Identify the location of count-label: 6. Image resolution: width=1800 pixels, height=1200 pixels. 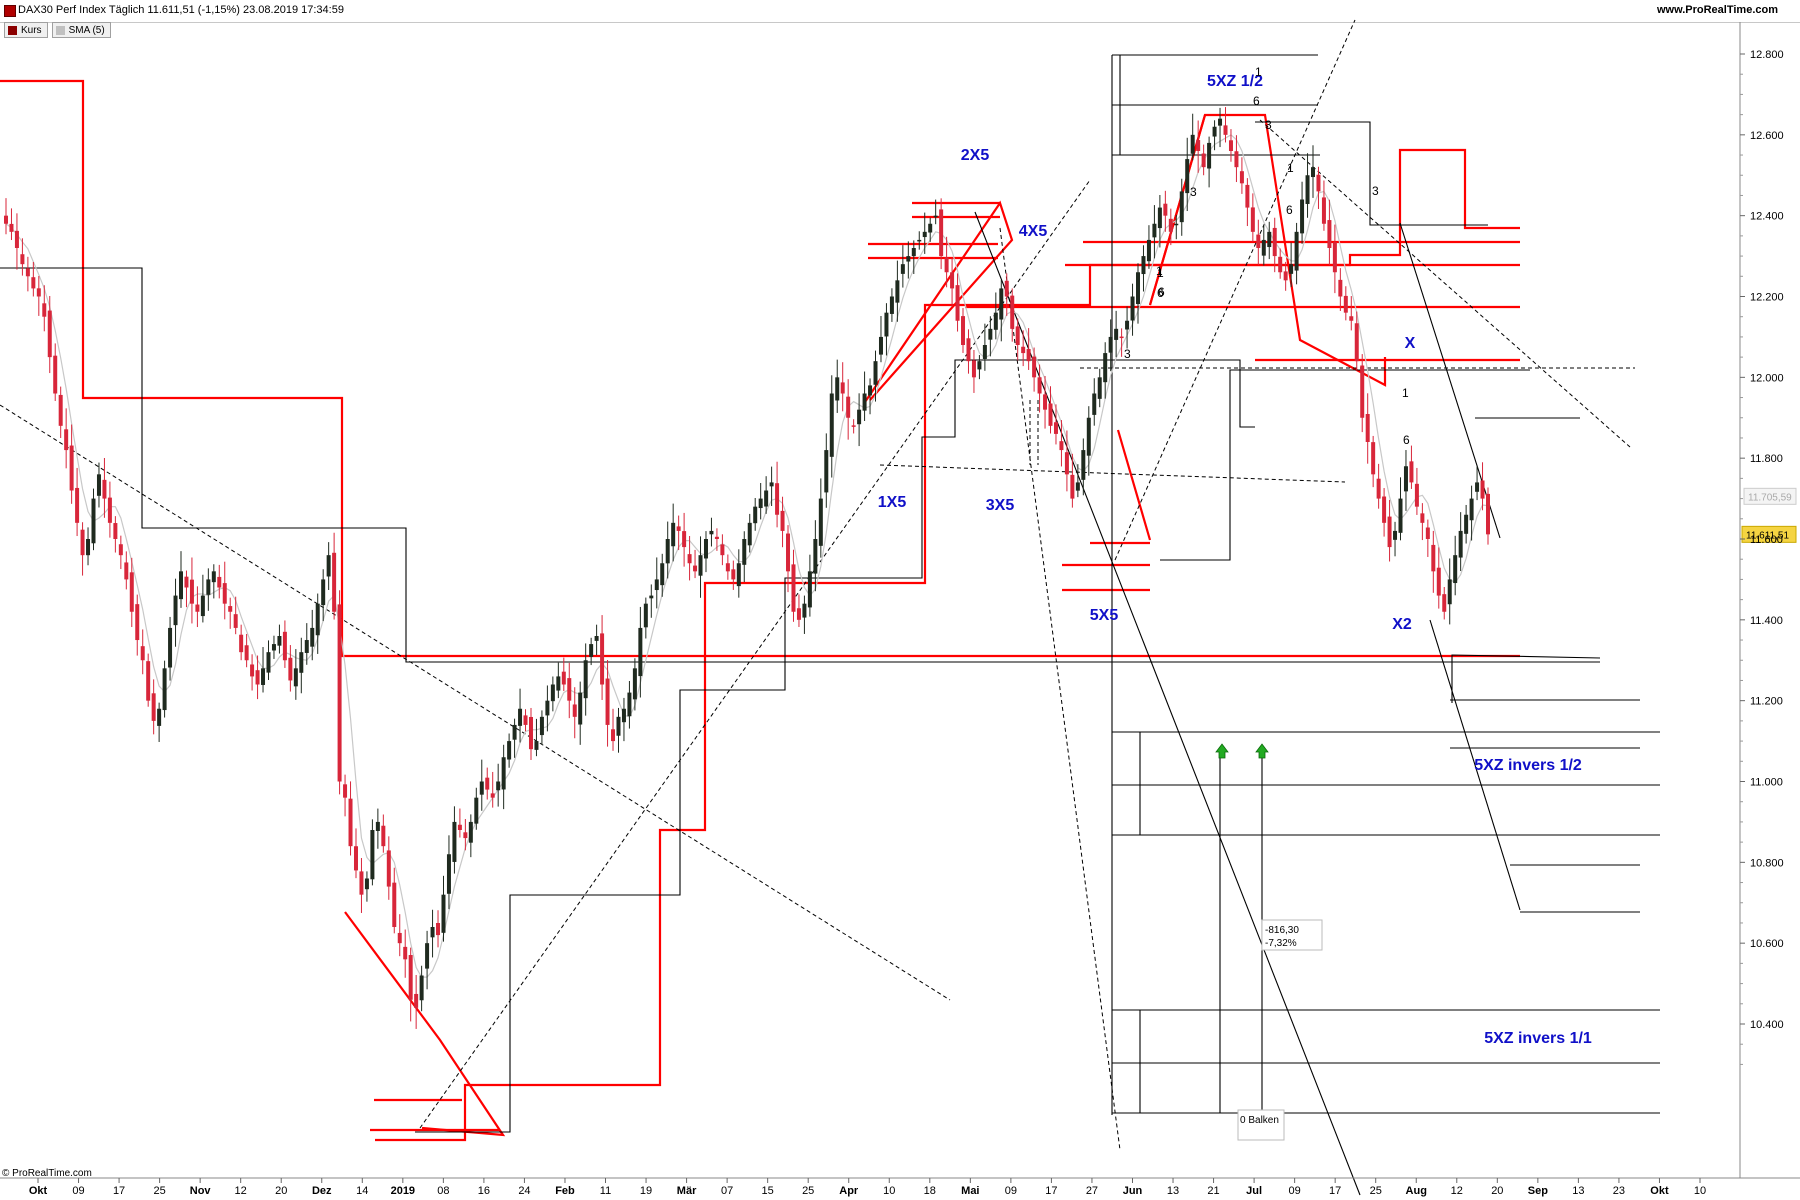
(1289, 210).